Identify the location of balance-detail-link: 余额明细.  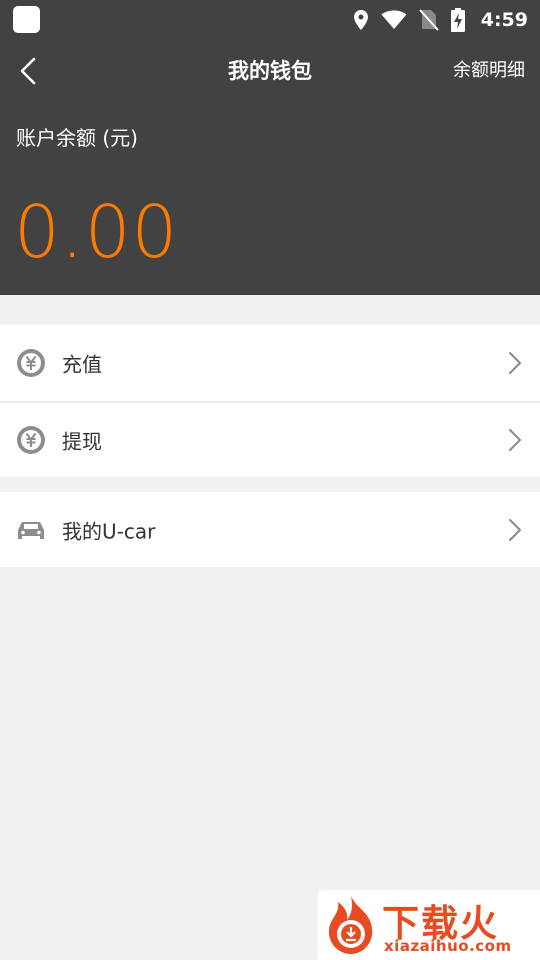
(489, 71).